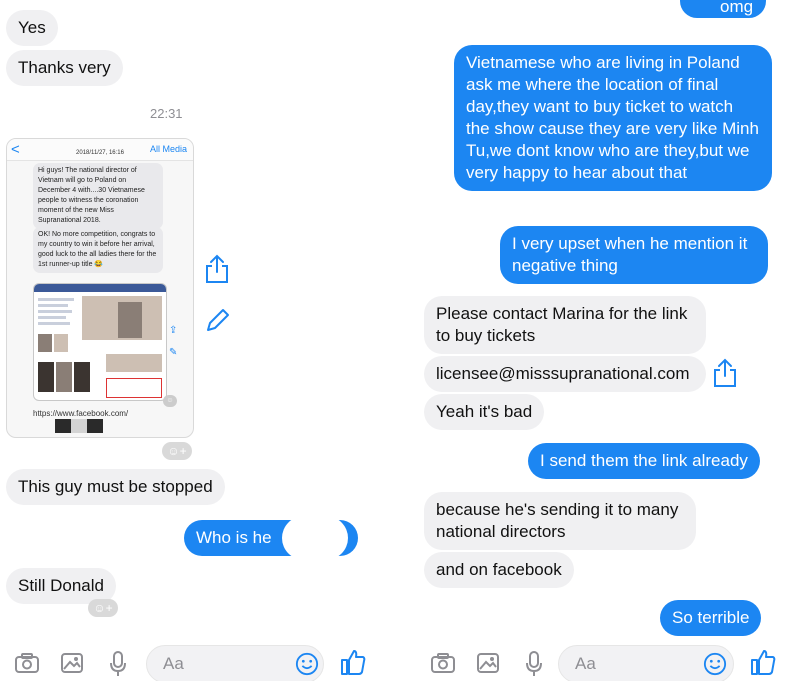  I want to click on message-text: Yeah it's bad, so click(484, 411).